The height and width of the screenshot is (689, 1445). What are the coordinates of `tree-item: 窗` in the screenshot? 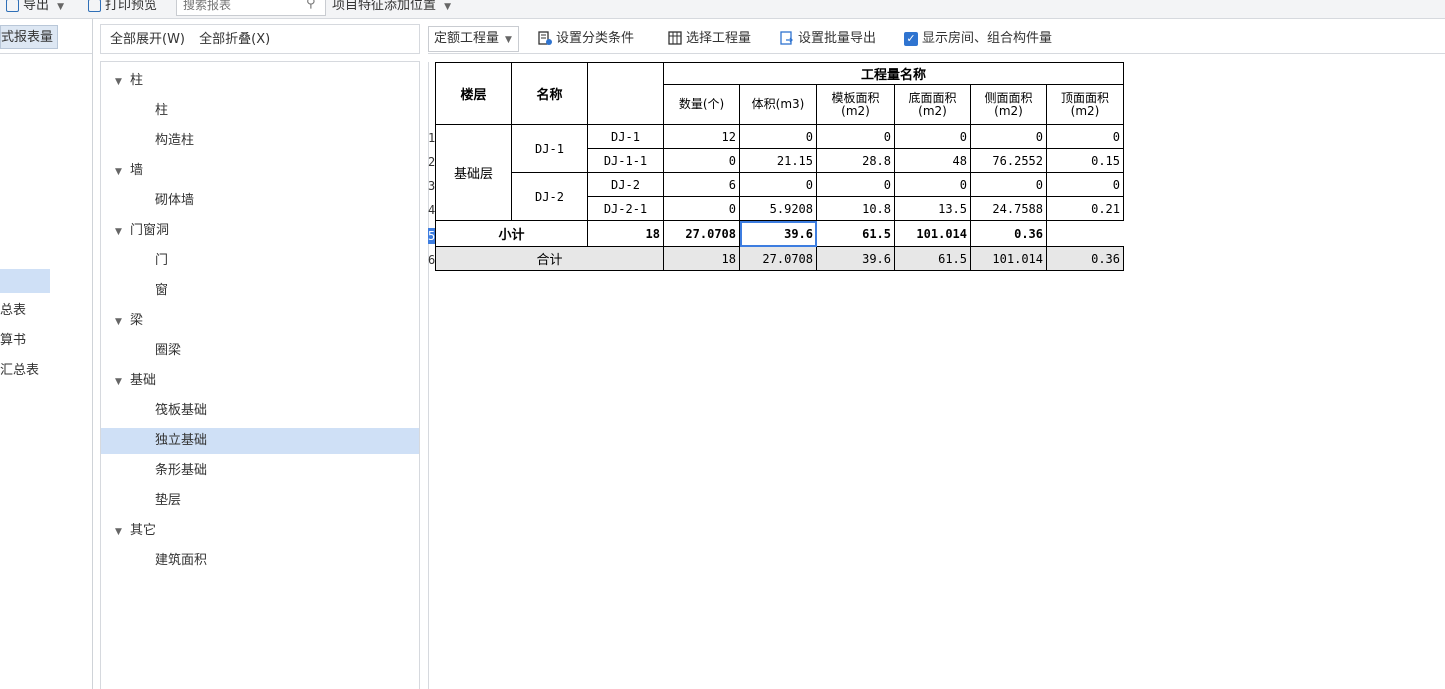 It's located at (260, 291).